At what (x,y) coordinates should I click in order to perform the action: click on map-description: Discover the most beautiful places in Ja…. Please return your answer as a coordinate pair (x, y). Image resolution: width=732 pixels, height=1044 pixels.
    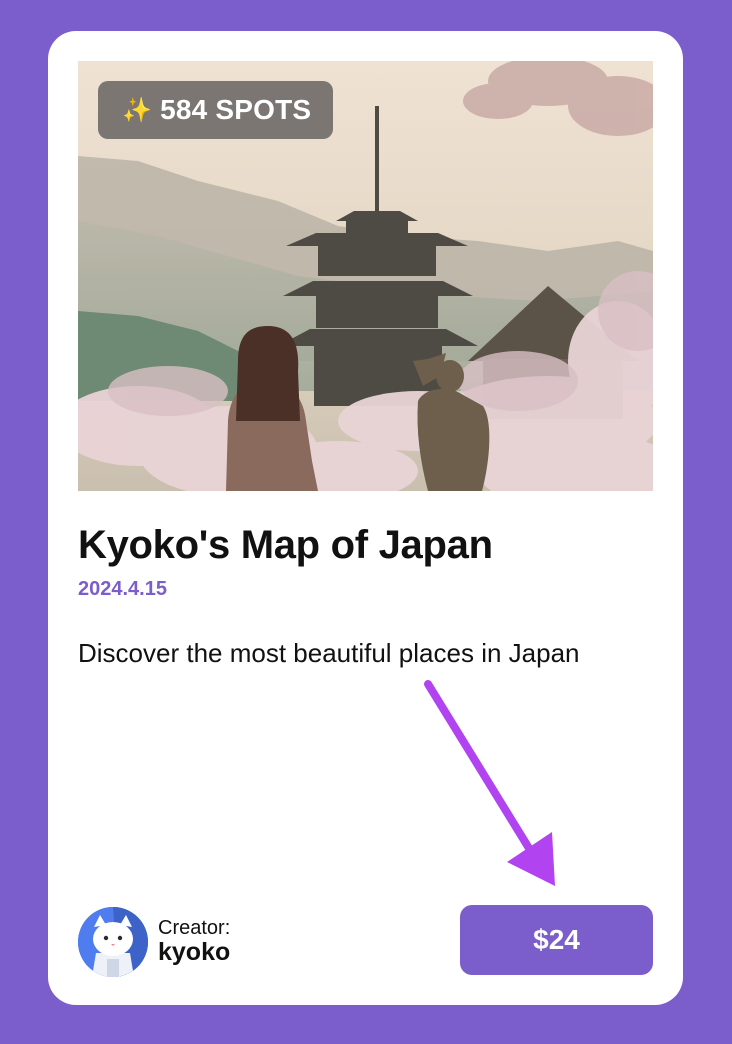
    Looking at the image, I should click on (329, 653).